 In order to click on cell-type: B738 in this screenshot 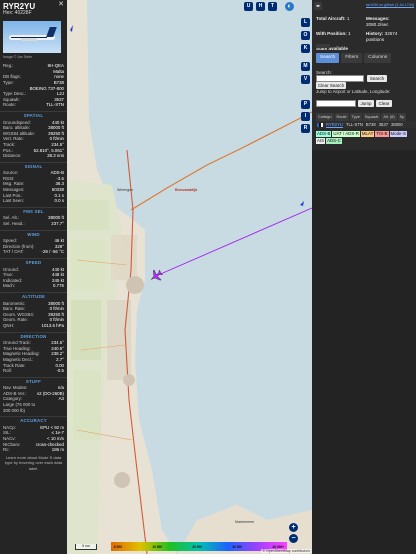, I will do `click(370, 124)`.